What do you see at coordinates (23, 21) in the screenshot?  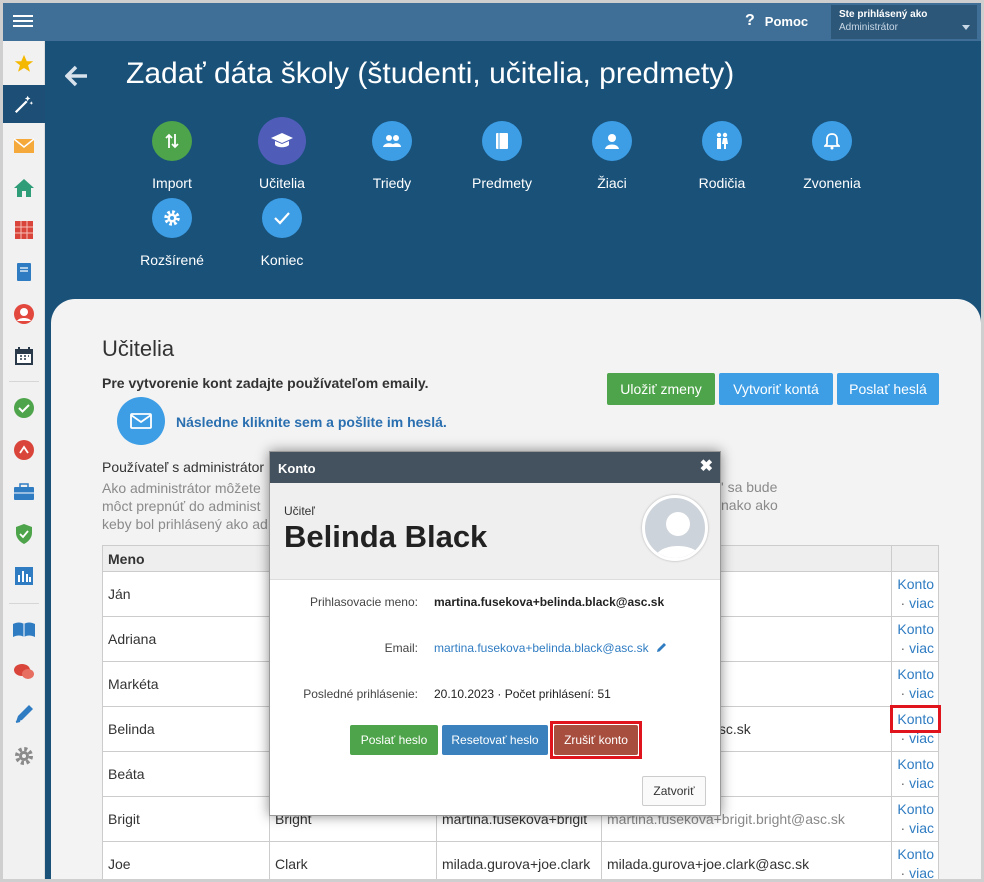 I see `menu-icon` at bounding box center [23, 21].